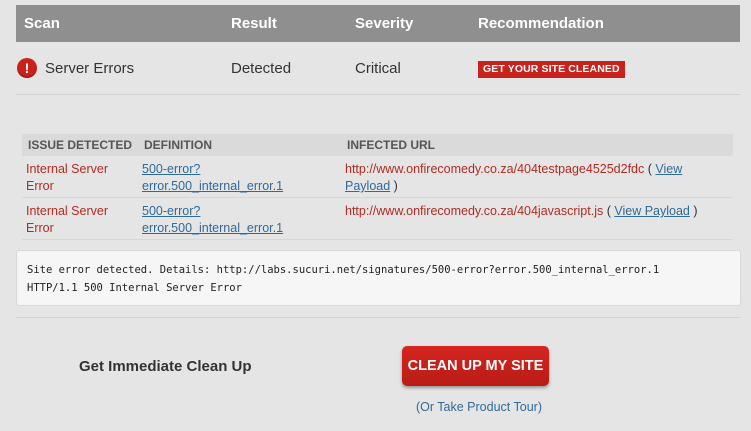 Image resolution: width=751 pixels, height=431 pixels. What do you see at coordinates (391, 145) in the screenshot?
I see `header-infected-url: INFECTED URL` at bounding box center [391, 145].